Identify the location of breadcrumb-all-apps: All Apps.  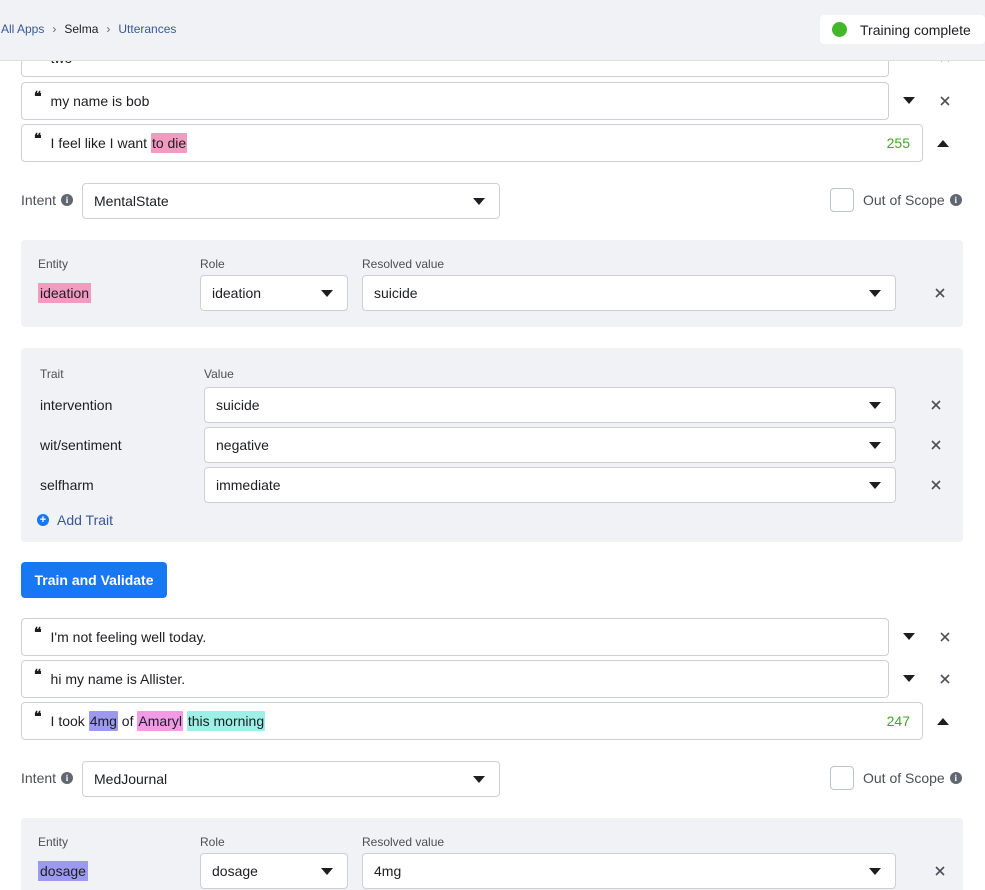
(22, 29).